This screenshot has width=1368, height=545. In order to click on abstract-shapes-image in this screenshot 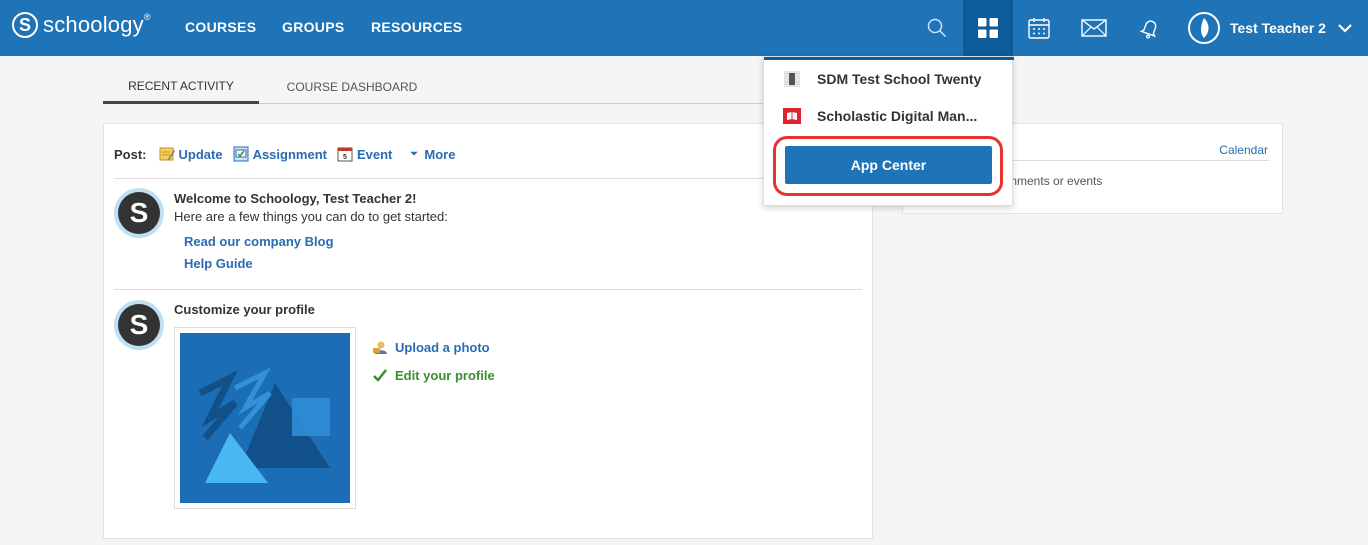, I will do `click(265, 418)`.